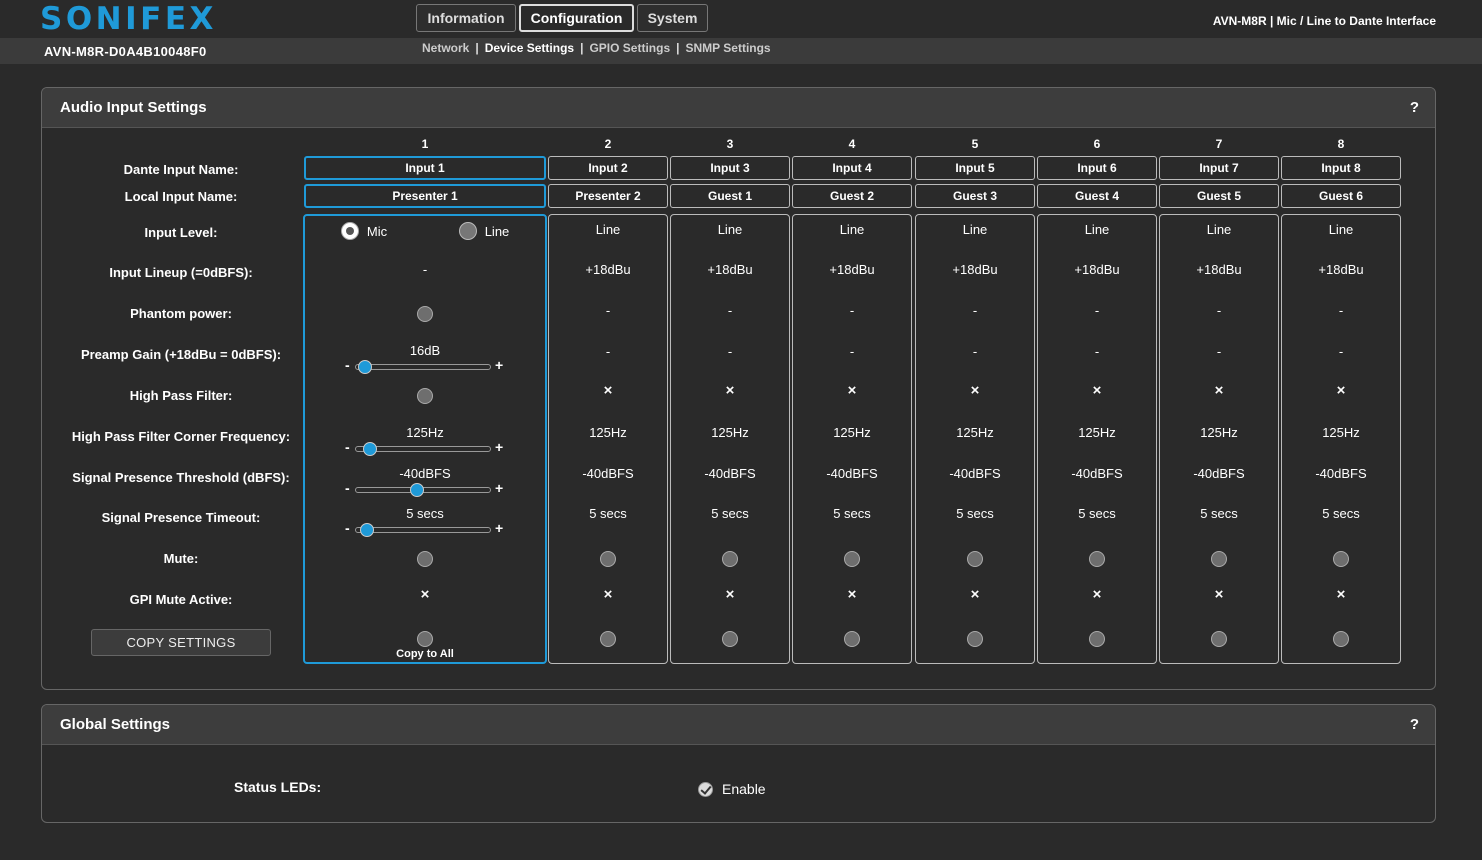 The image size is (1482, 860). Describe the element at coordinates (1341, 559) in the screenshot. I see `channel-8-mute-toggle` at that location.